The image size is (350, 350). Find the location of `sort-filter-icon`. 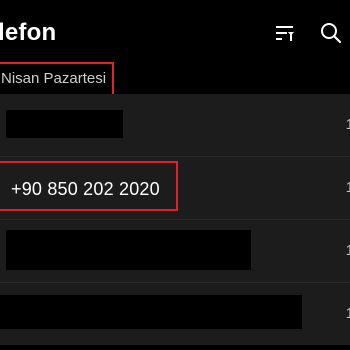

sort-filter-icon is located at coordinates (285, 33).